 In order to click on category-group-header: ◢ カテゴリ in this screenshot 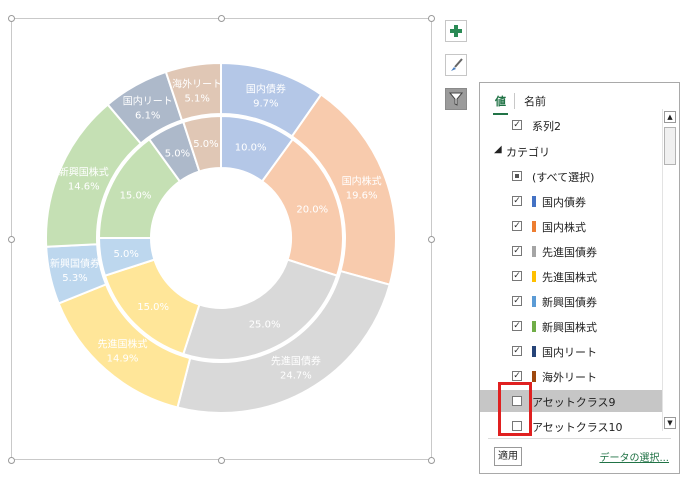, I will do `click(571, 151)`.